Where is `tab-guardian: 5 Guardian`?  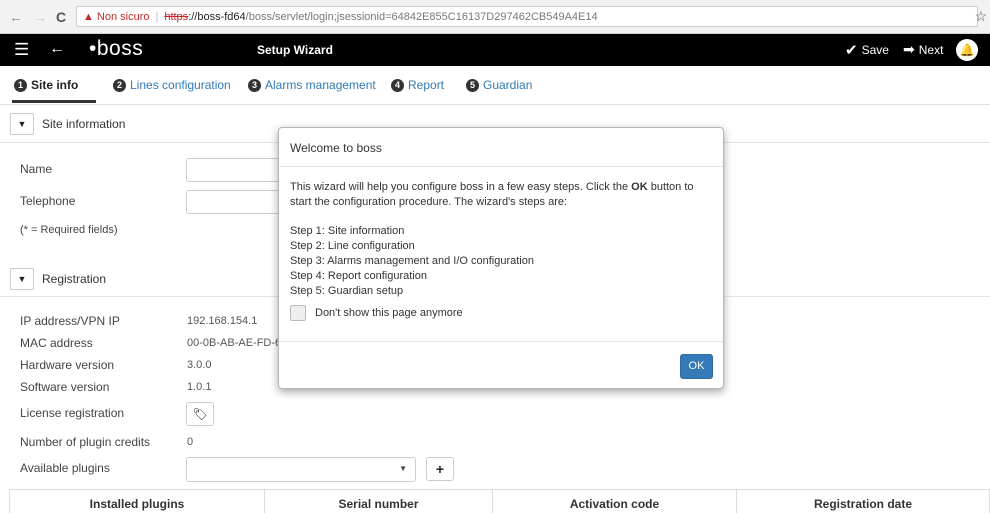
tab-guardian: 5 Guardian is located at coordinates (499, 85).